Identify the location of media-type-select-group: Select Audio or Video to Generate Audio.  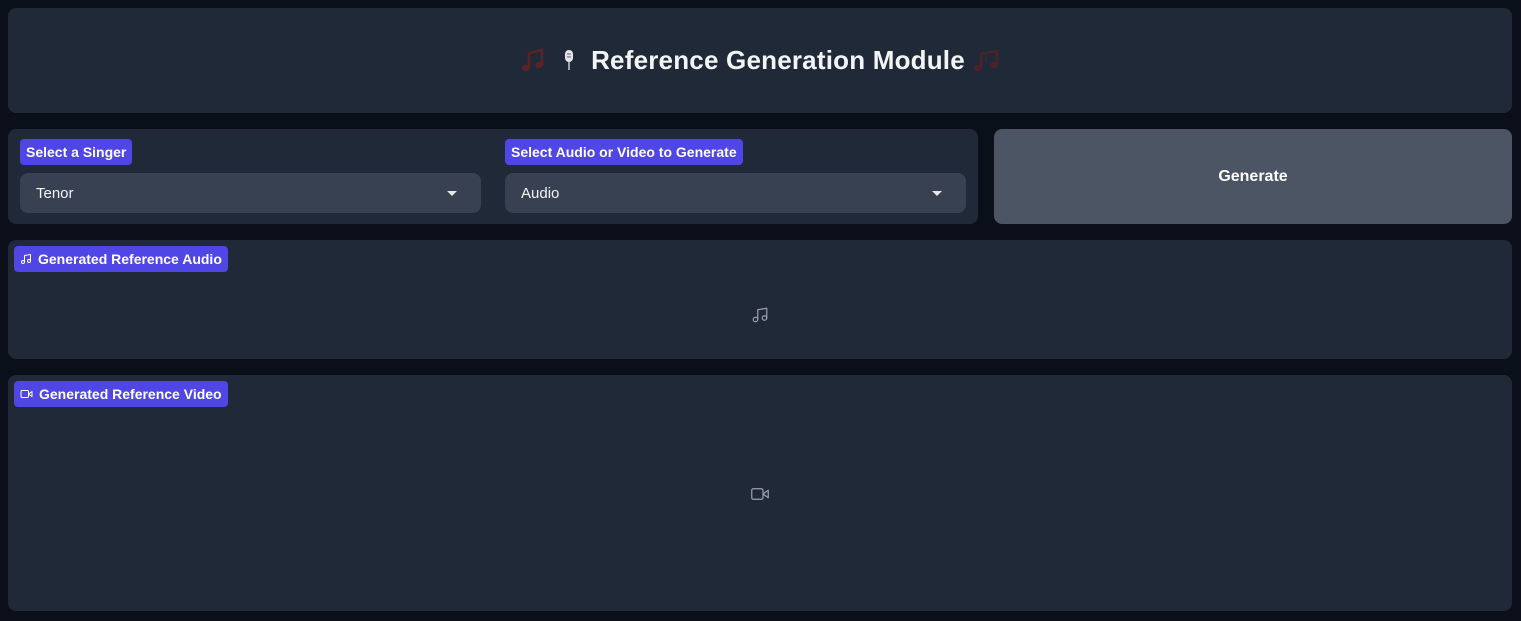
(735, 176).